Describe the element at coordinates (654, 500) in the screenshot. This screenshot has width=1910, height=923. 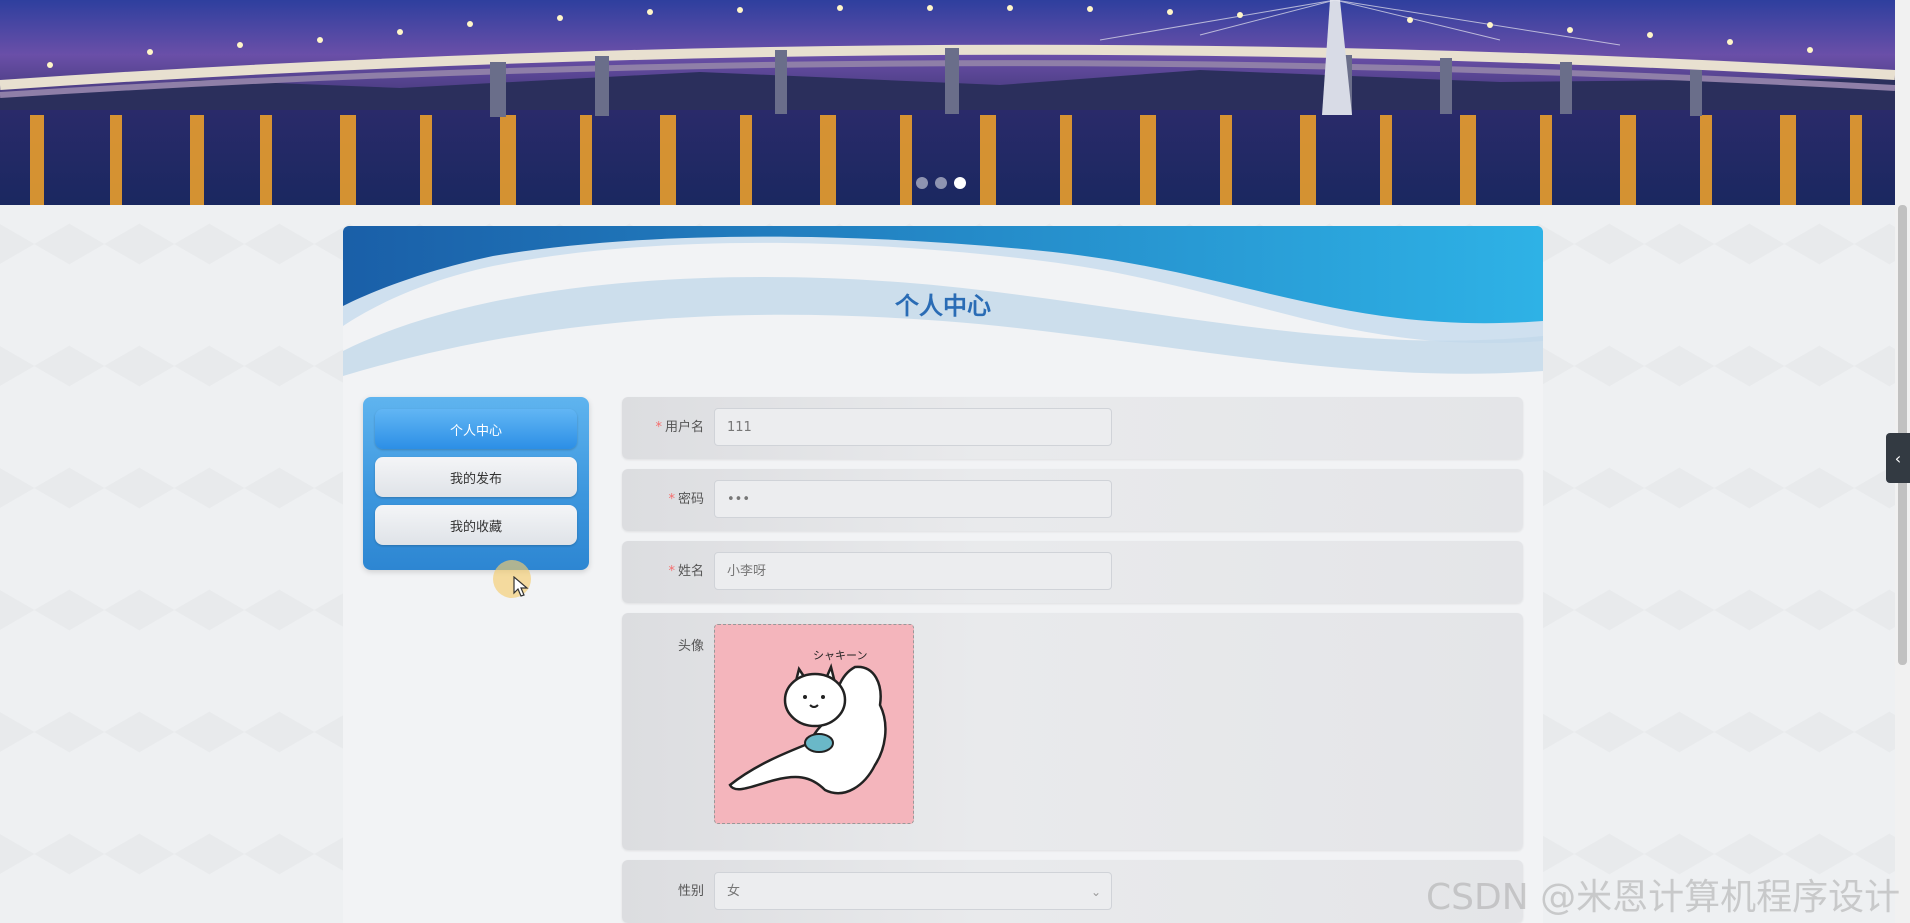
I see `password-label: * 密码` at that location.